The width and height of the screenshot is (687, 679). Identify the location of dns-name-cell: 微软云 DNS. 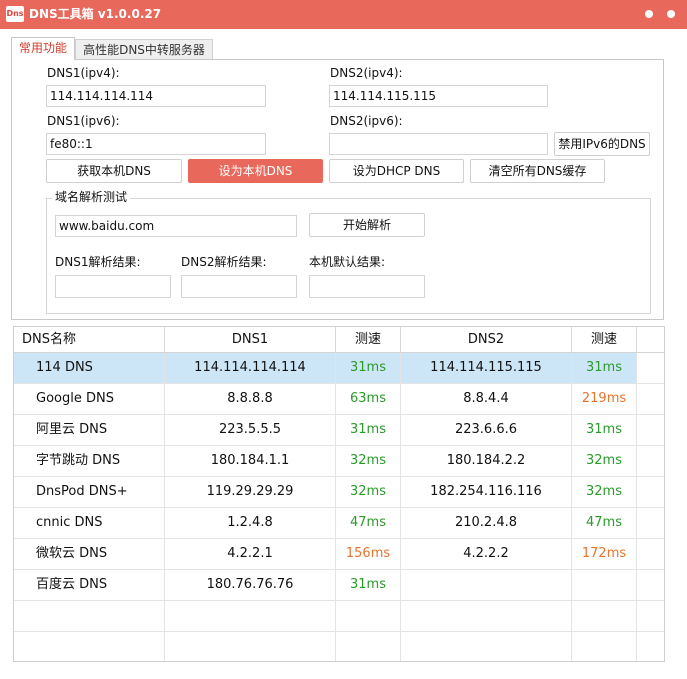
(89, 554).